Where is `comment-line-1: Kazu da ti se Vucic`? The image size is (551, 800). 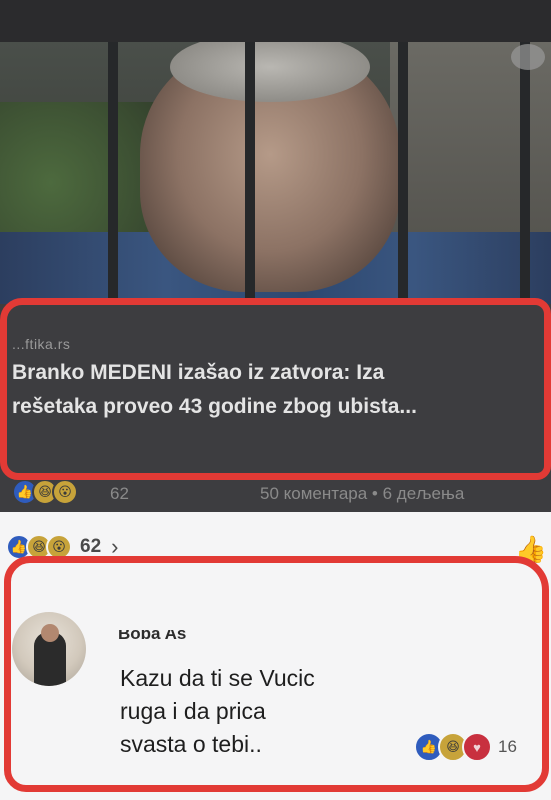
comment-line-1: Kazu da ti se Vucic is located at coordinates (217, 678).